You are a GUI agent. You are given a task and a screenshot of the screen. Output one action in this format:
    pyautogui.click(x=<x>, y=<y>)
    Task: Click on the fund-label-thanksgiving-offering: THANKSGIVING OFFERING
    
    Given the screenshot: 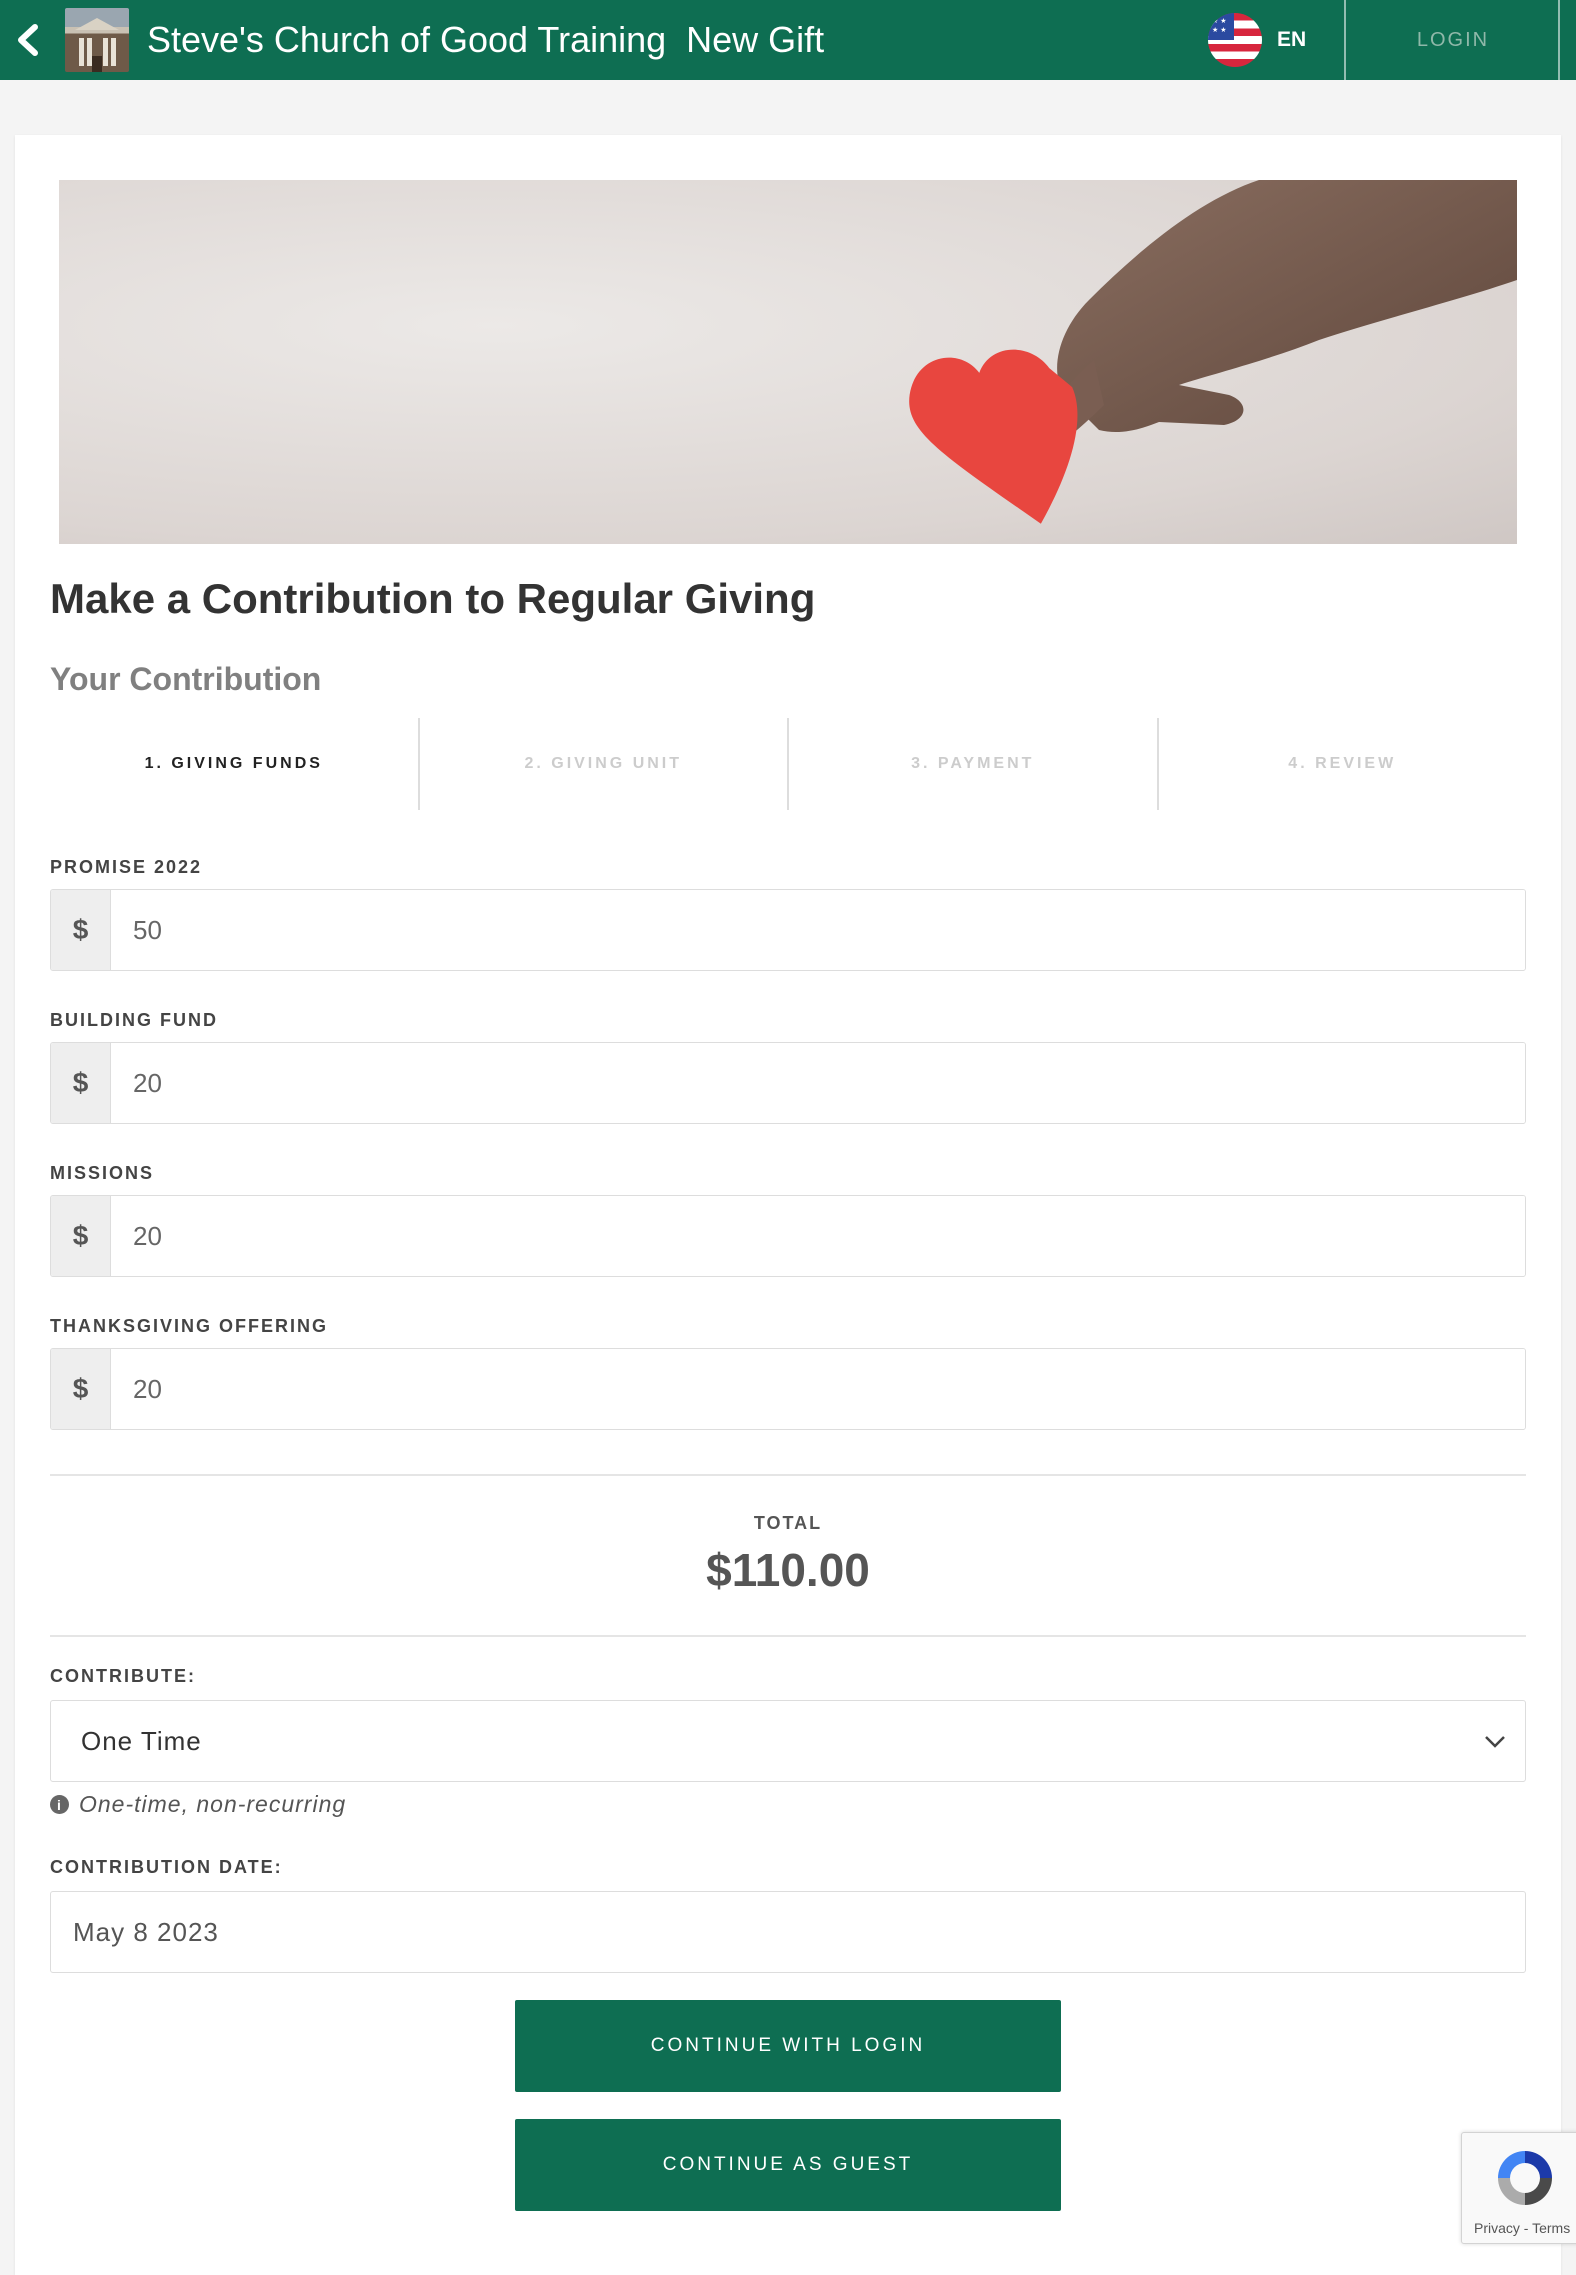 What is the action you would take?
    pyautogui.click(x=189, y=1326)
    